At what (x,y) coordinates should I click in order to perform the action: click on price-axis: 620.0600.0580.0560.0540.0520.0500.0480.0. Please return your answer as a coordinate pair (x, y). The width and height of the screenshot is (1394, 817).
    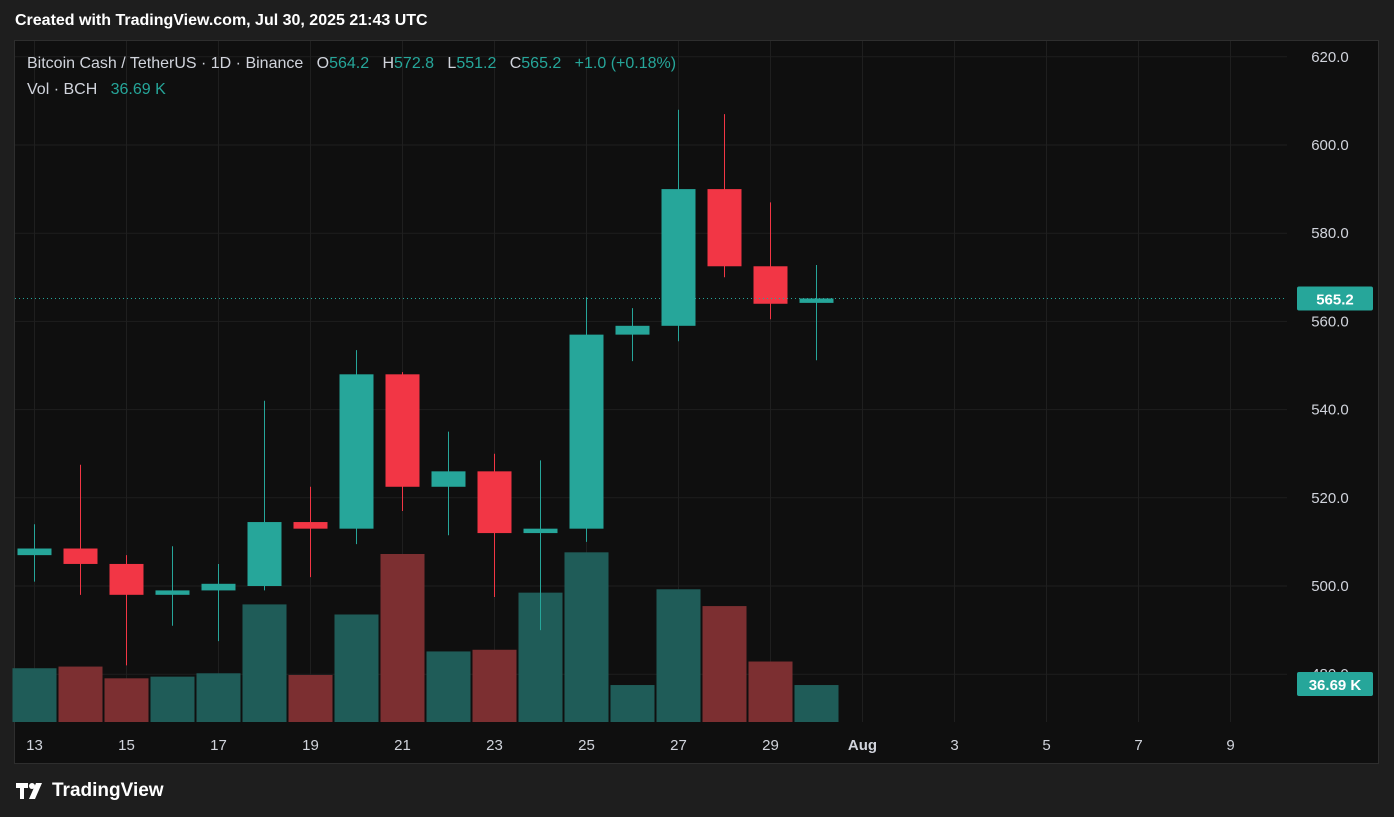
    Looking at the image, I should click on (1330, 366).